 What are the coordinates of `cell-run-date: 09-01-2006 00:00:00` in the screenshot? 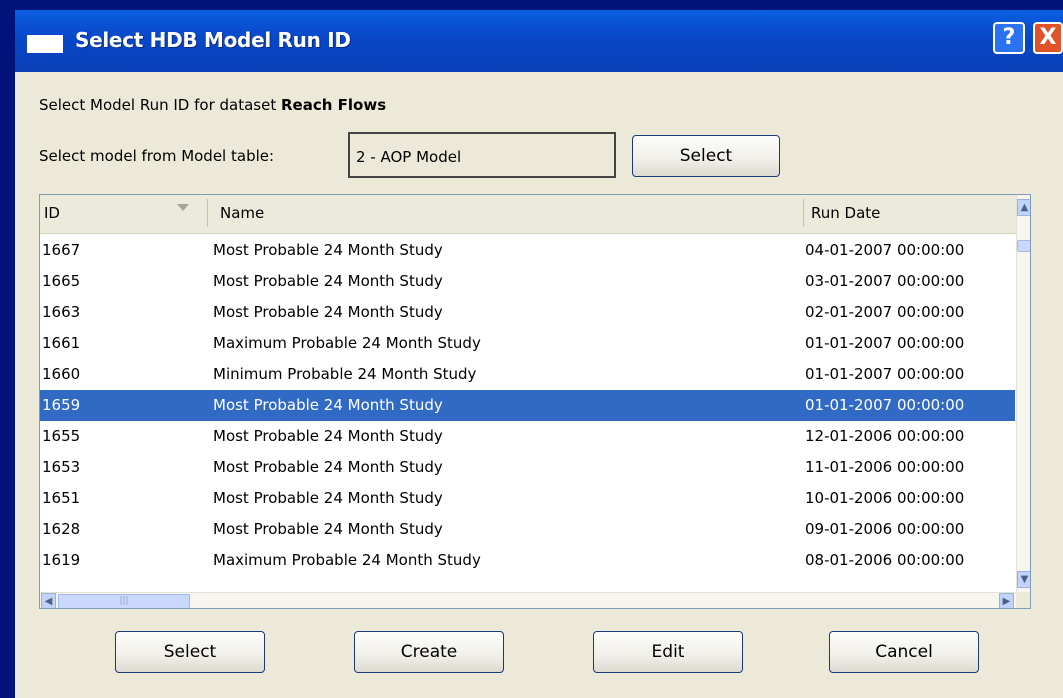 It's located at (885, 529).